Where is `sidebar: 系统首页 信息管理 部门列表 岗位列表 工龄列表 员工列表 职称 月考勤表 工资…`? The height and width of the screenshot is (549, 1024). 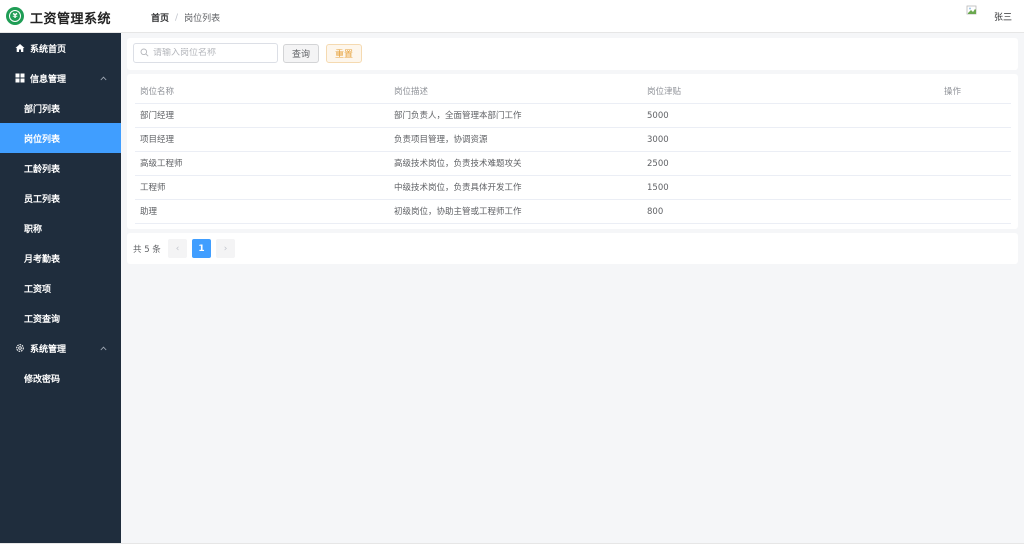 sidebar: 系统首页 信息管理 部门列表 岗位列表 工龄列表 员工列表 职称 月考勤表 工资… is located at coordinates (60, 288).